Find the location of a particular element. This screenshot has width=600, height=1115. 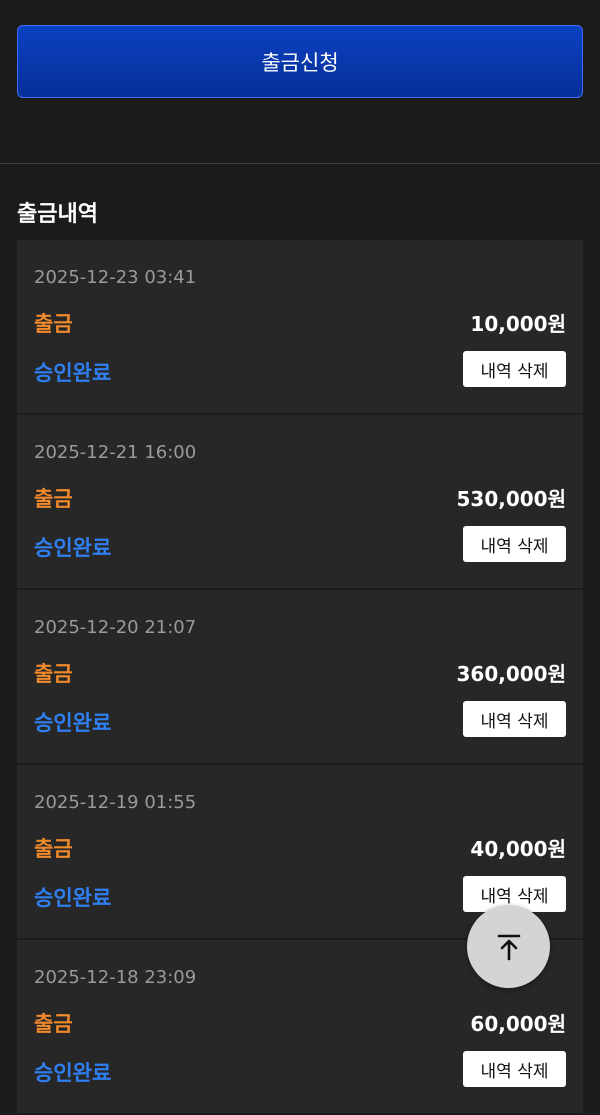

item-date: 2025-12-20 21:07 is located at coordinates (115, 627).